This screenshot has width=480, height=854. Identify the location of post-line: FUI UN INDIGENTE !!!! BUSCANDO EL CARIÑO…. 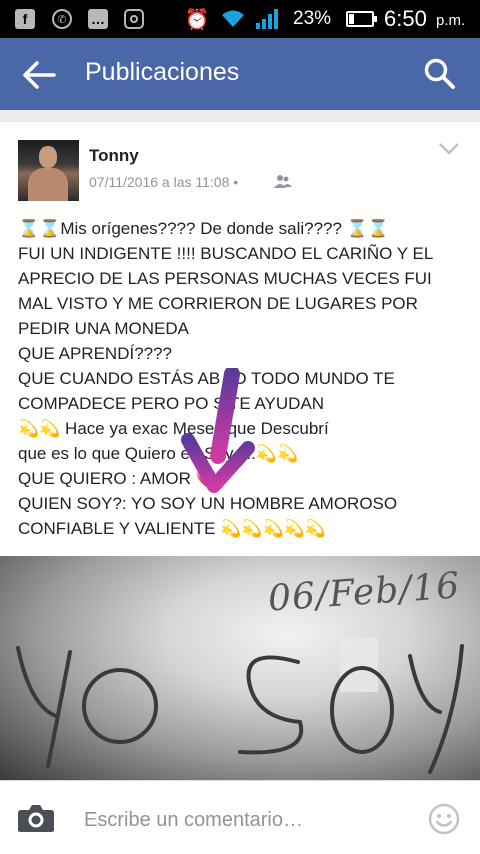
(226, 253).